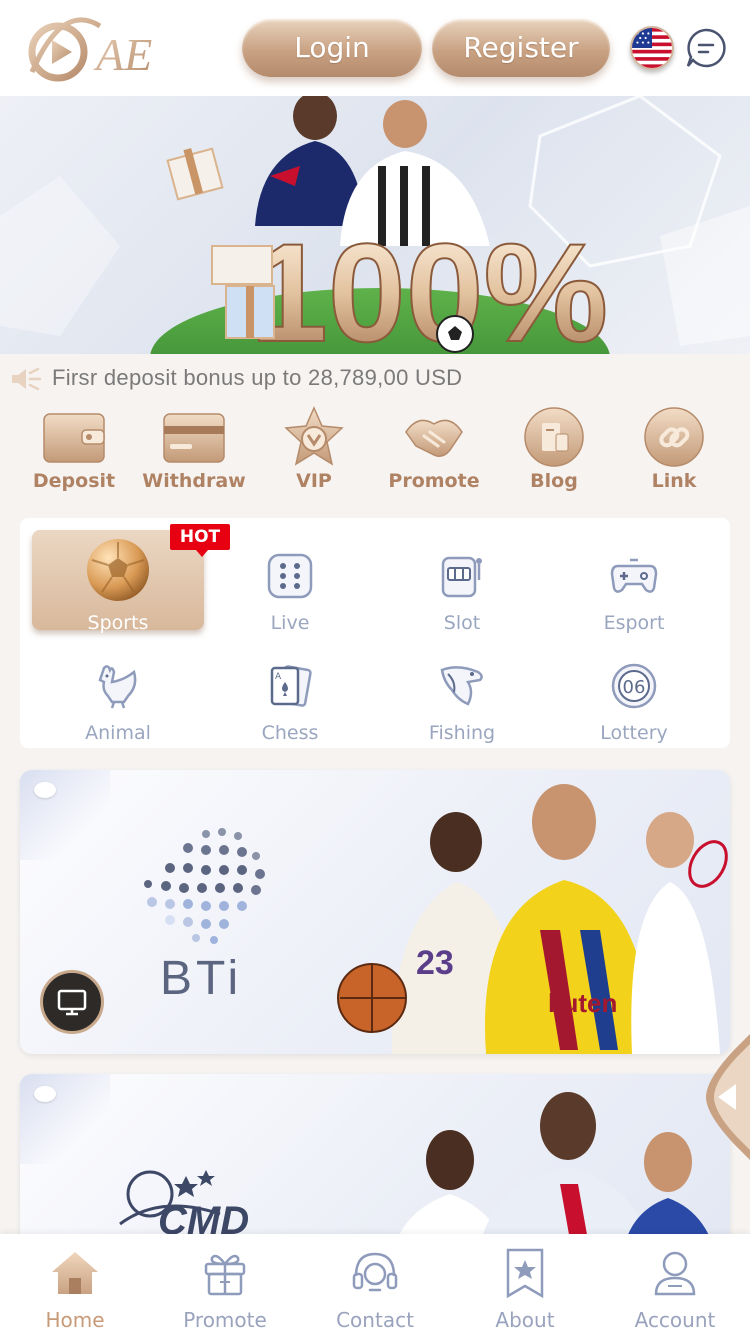 The width and height of the screenshot is (750, 1334). What do you see at coordinates (75, 1320) in the screenshot?
I see `nav-label: Home` at bounding box center [75, 1320].